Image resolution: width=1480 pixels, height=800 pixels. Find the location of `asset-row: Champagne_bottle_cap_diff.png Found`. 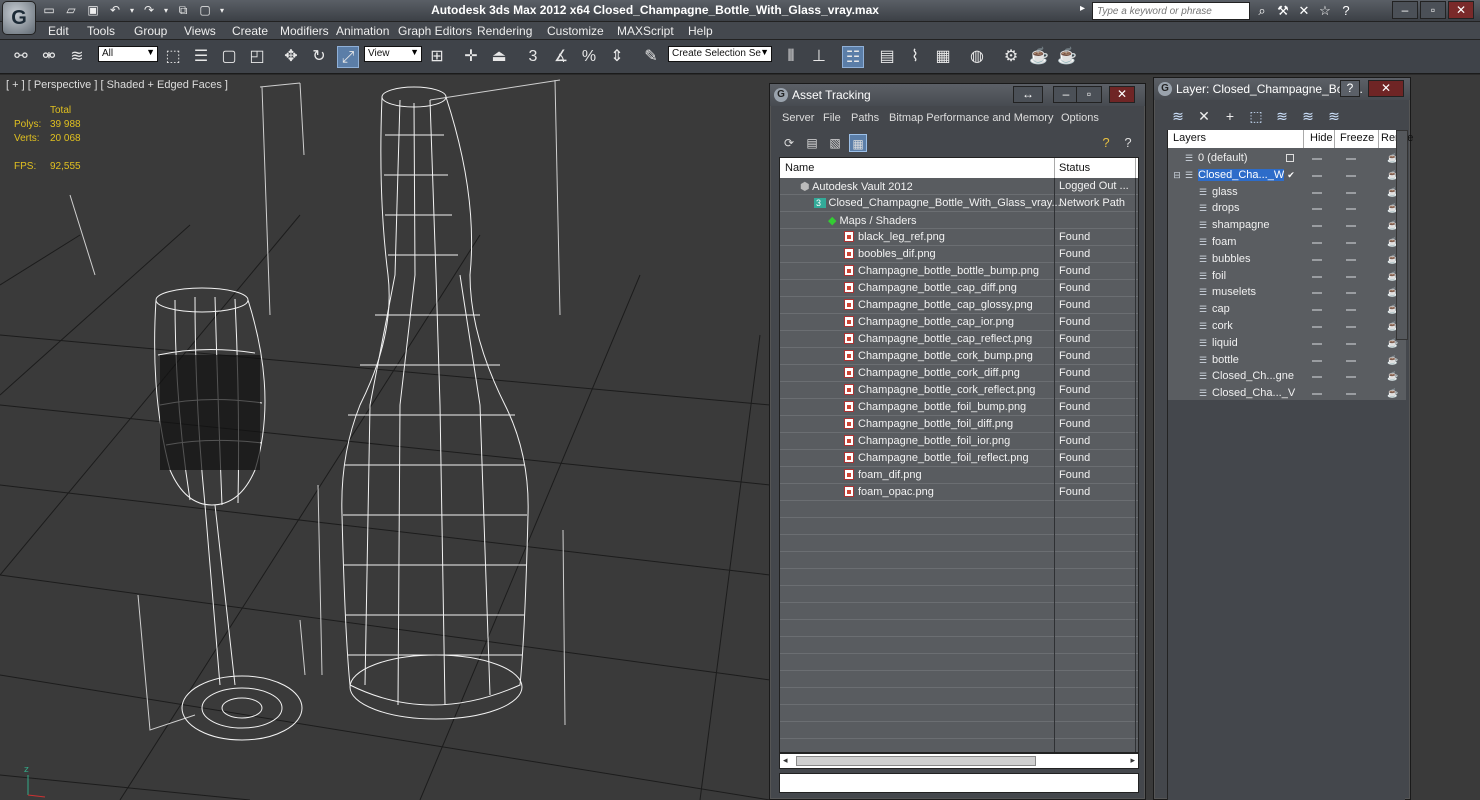

asset-row: Champagne_bottle_cap_diff.png Found is located at coordinates (959, 288).